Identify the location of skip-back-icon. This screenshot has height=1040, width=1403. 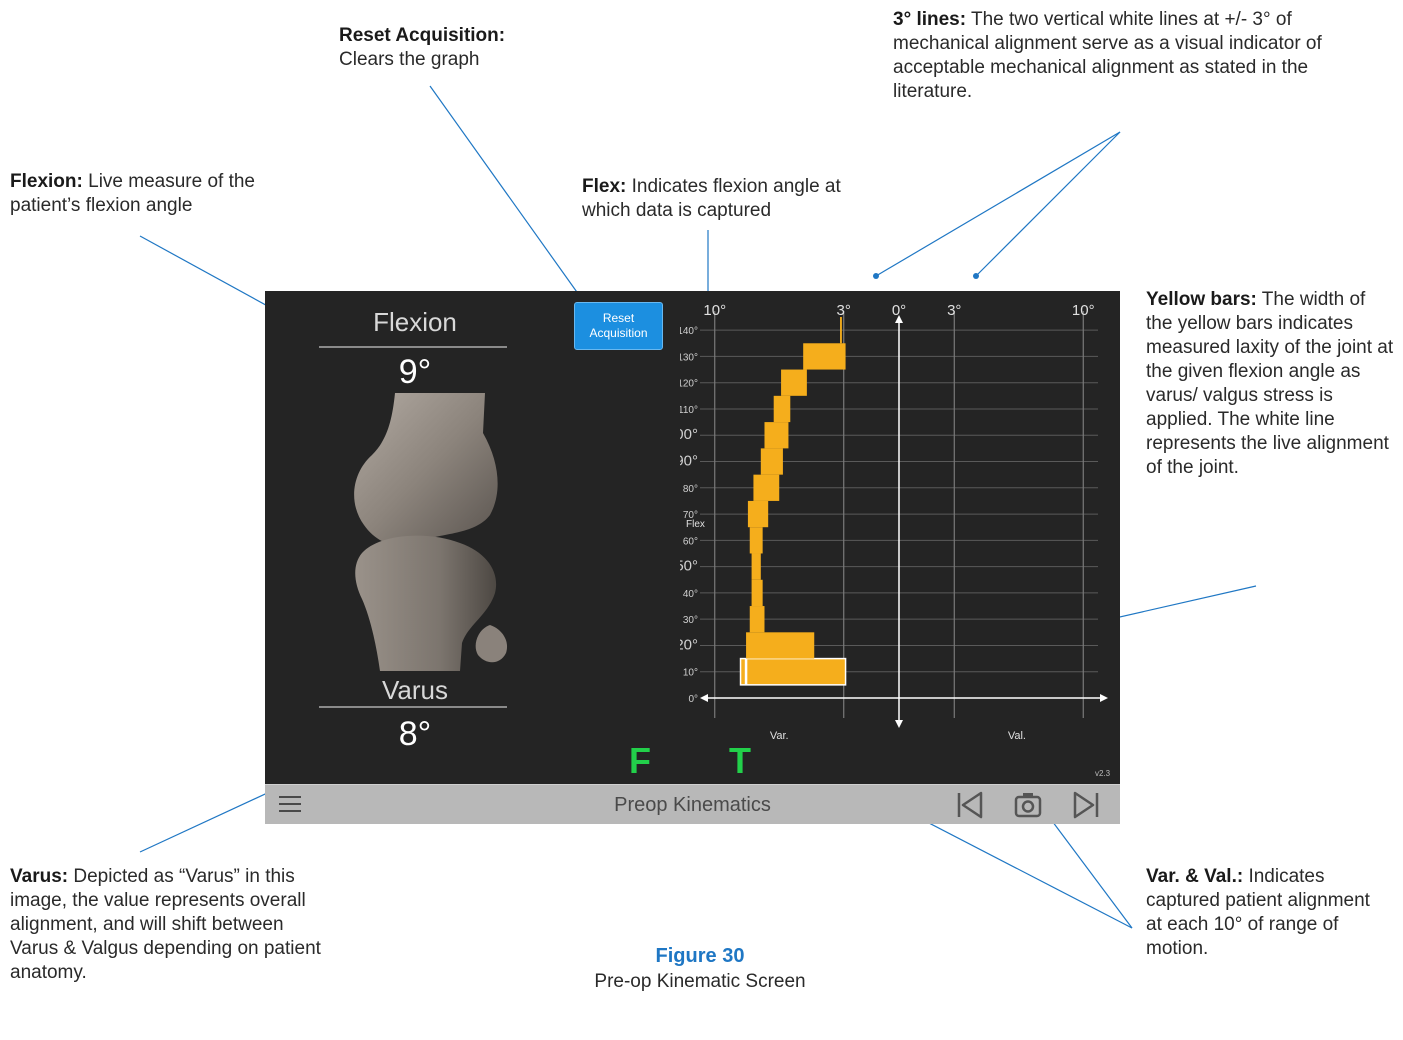
(970, 805).